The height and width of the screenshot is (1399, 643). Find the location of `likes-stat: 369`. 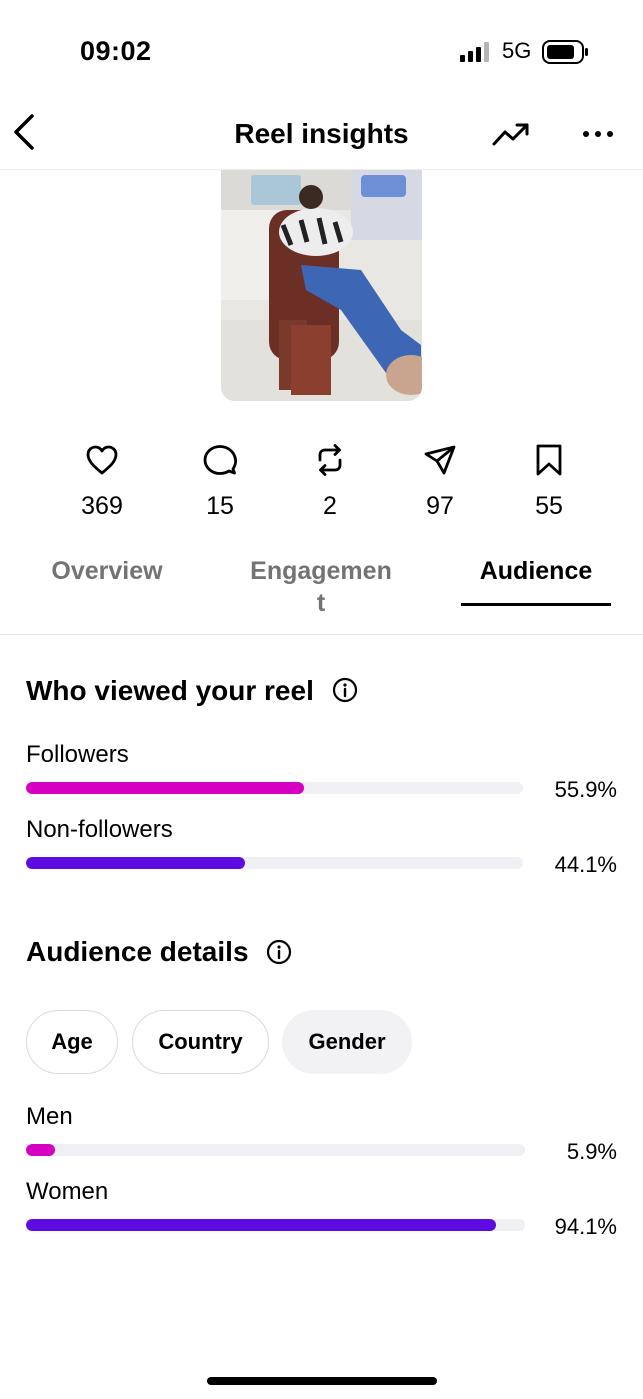

likes-stat: 369 is located at coordinates (102, 480).